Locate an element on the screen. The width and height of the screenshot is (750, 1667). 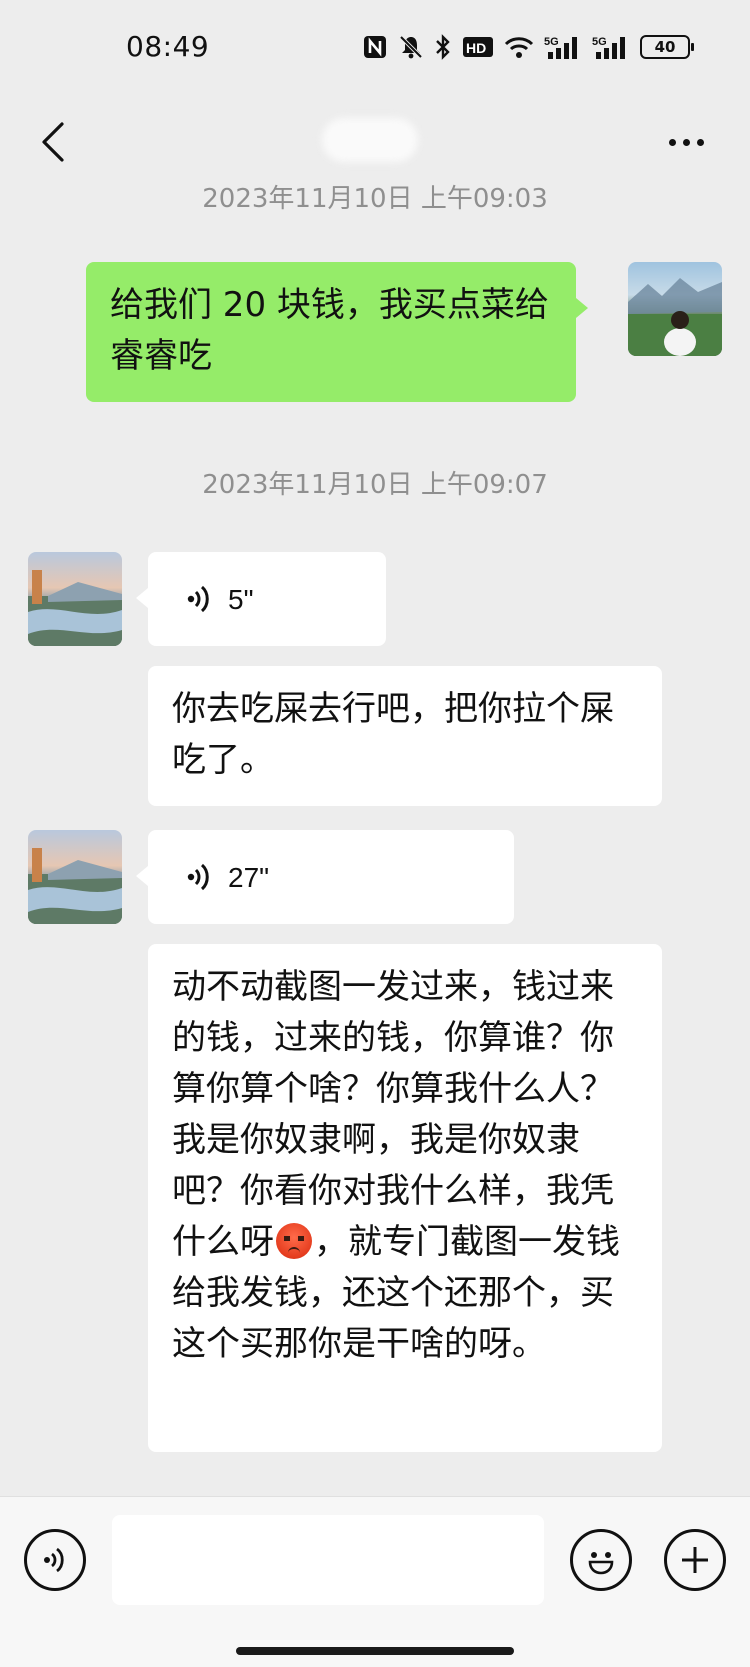
contact-name-redacted is located at coordinates (370, 140).